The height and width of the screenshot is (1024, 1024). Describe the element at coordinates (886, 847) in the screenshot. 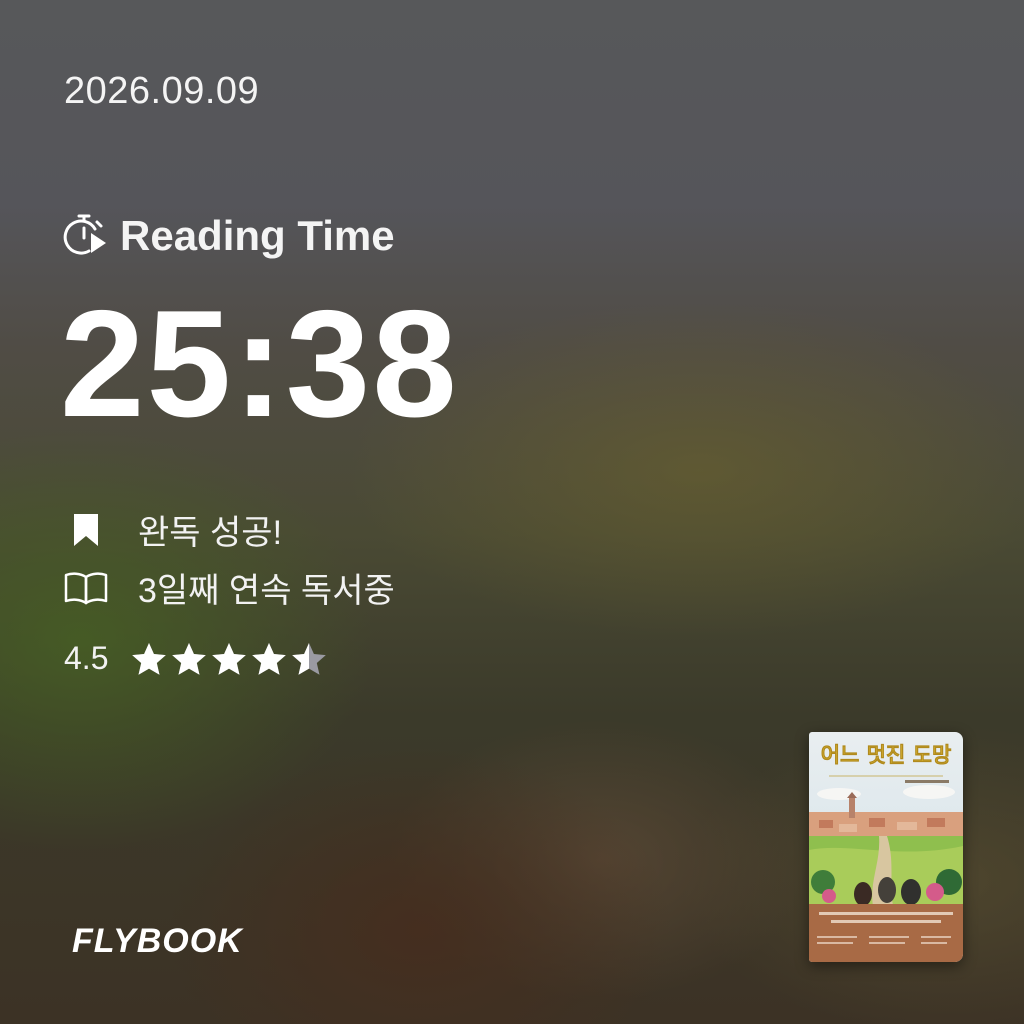

I see `book-cover: 어느 멋진 도망` at that location.